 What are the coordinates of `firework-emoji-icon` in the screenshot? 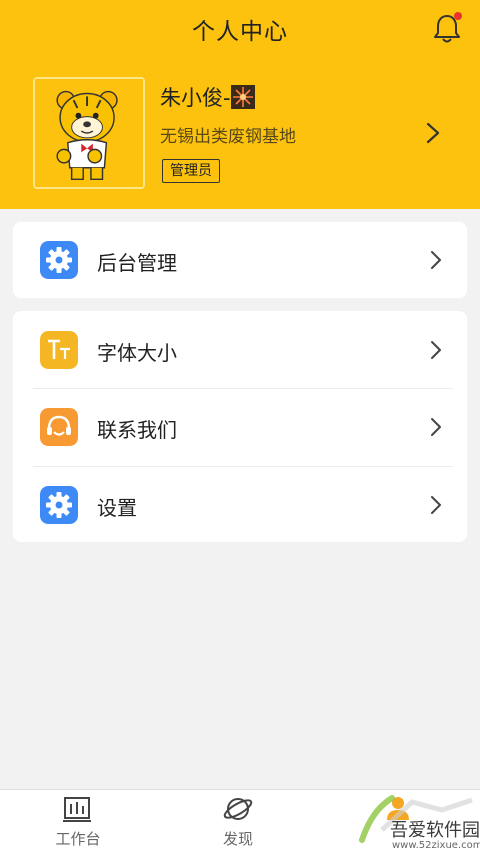 It's located at (243, 97).